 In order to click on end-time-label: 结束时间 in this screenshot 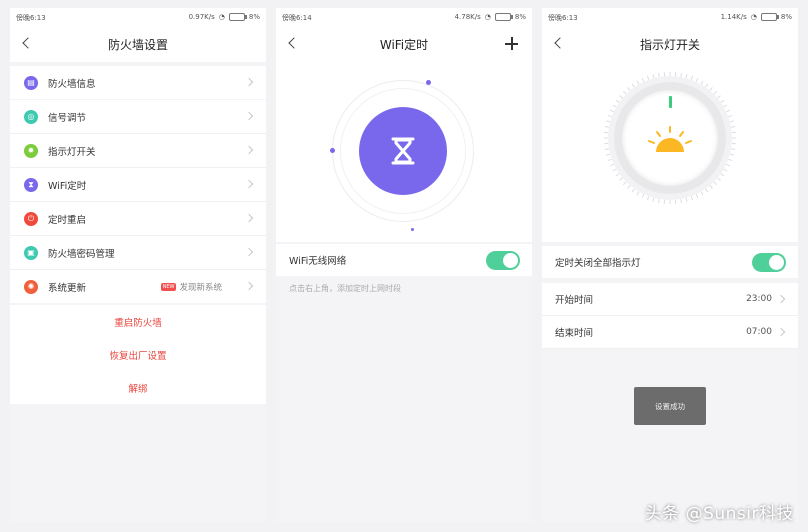, I will do `click(574, 333)`.